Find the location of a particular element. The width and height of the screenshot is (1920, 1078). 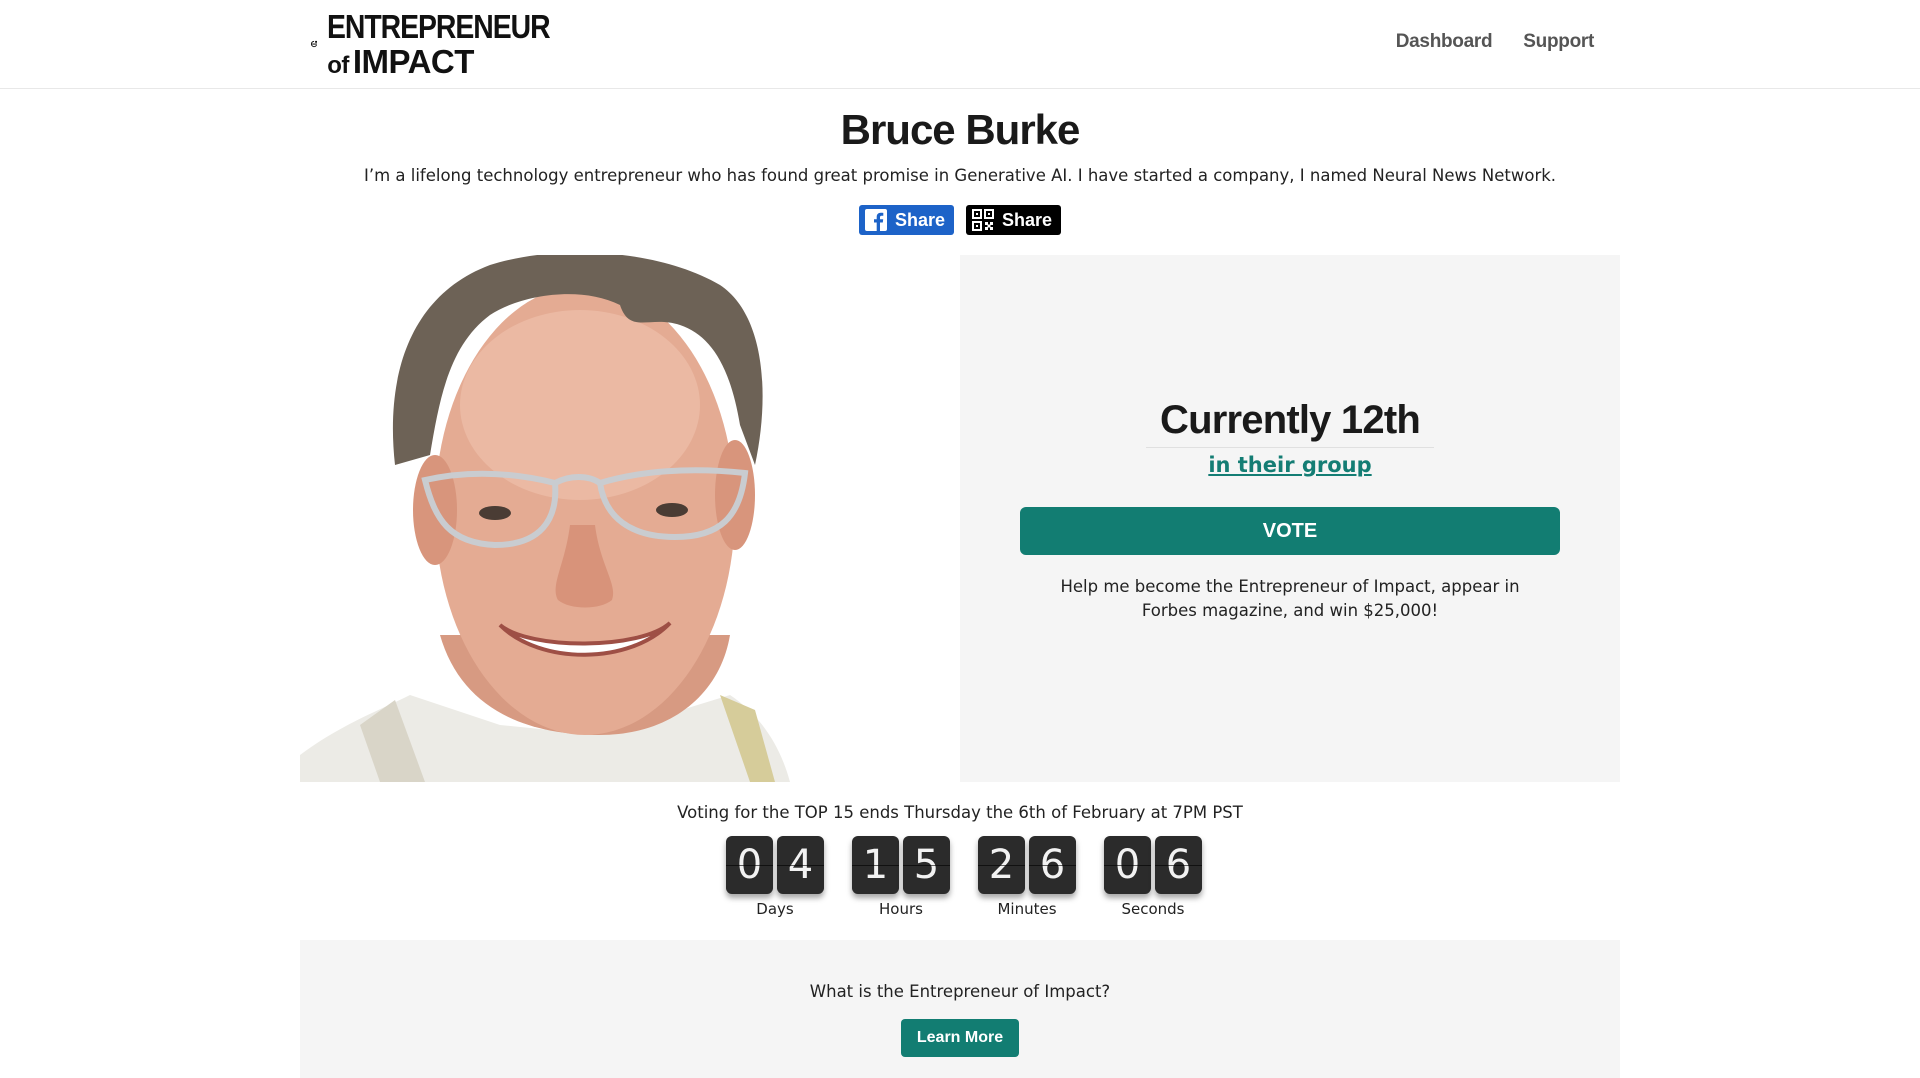

minutes-label: Minutes is located at coordinates (1027, 909).